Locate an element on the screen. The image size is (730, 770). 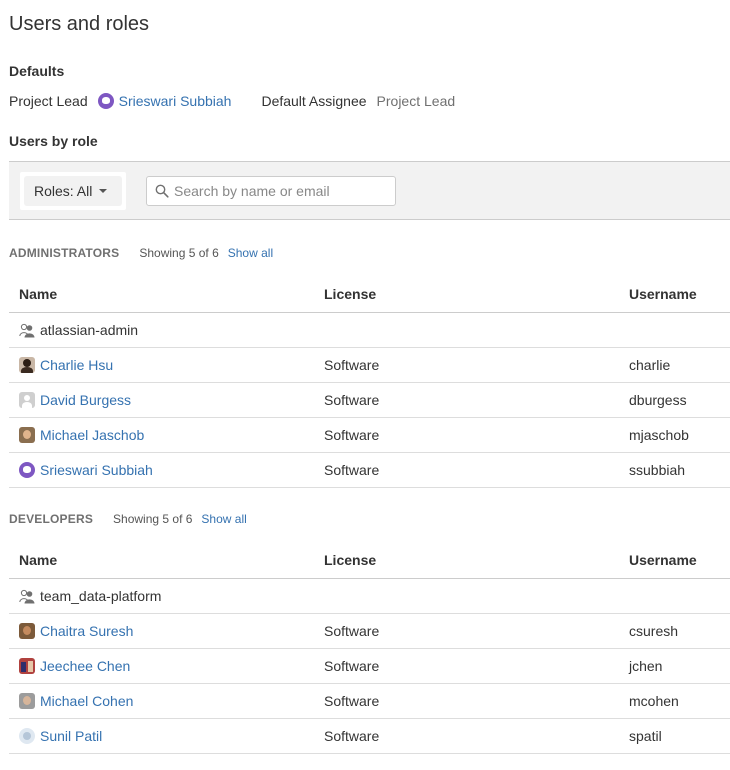
roles-filter-dropdown: Roles: All is located at coordinates (73, 191).